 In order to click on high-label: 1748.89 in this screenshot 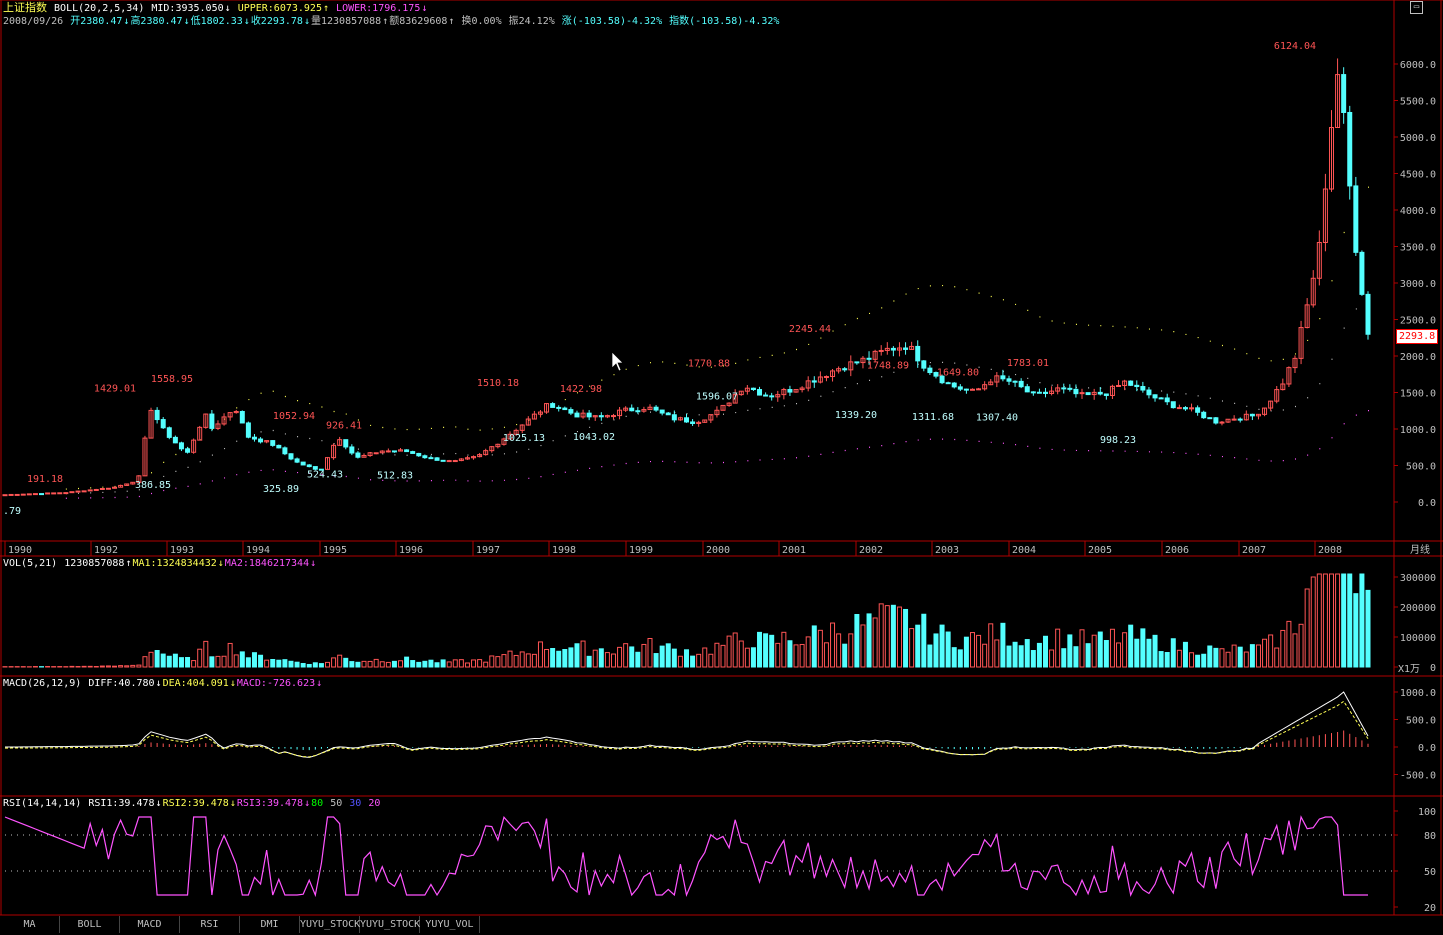, I will do `click(888, 365)`.